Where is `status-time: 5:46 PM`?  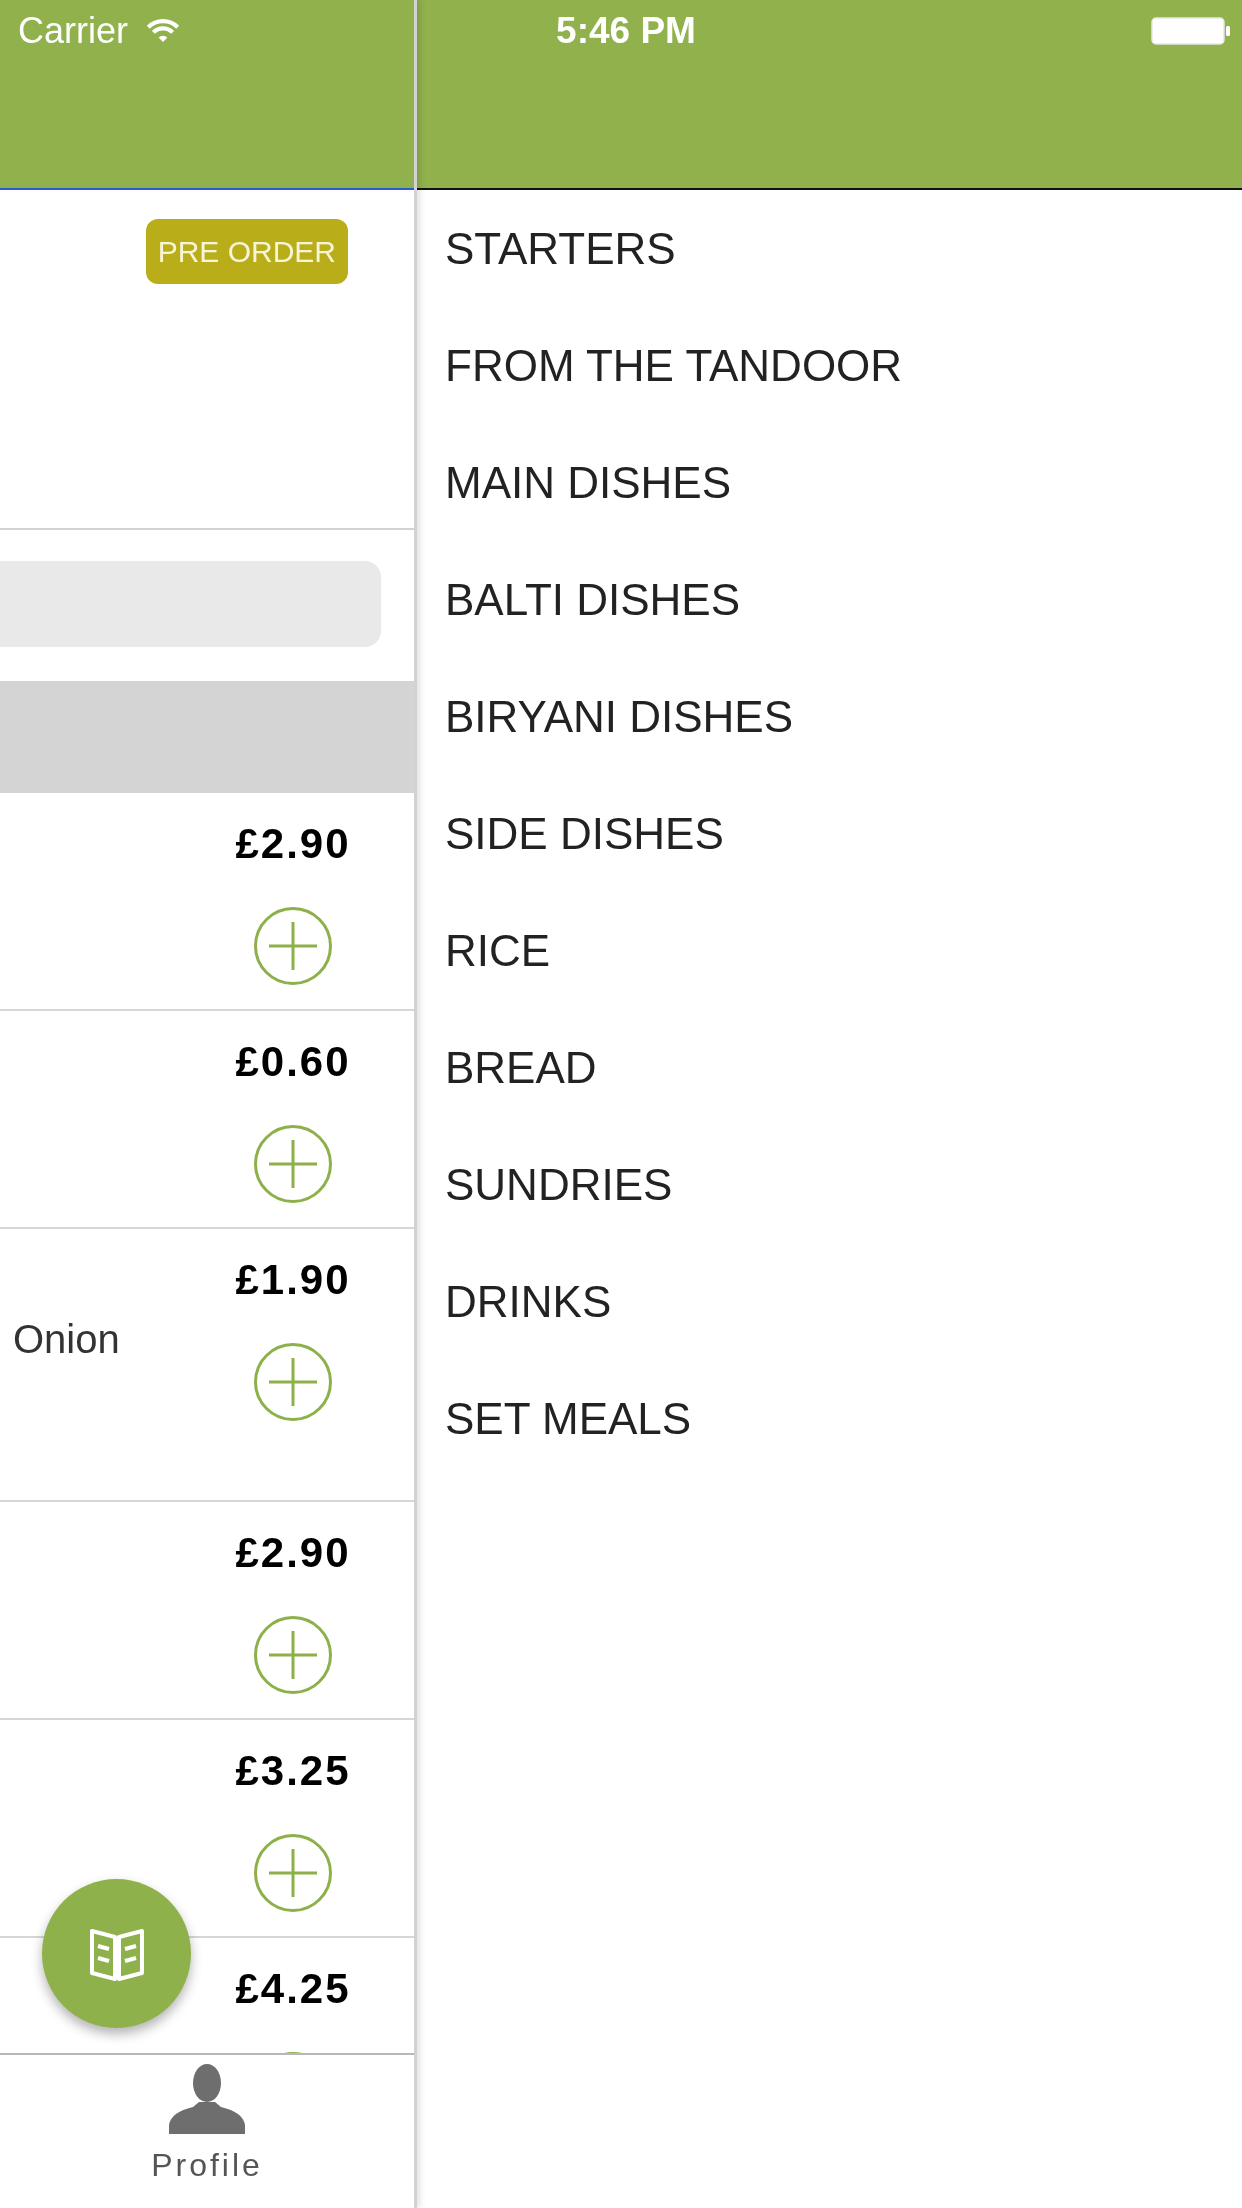 status-time: 5:46 PM is located at coordinates (626, 31).